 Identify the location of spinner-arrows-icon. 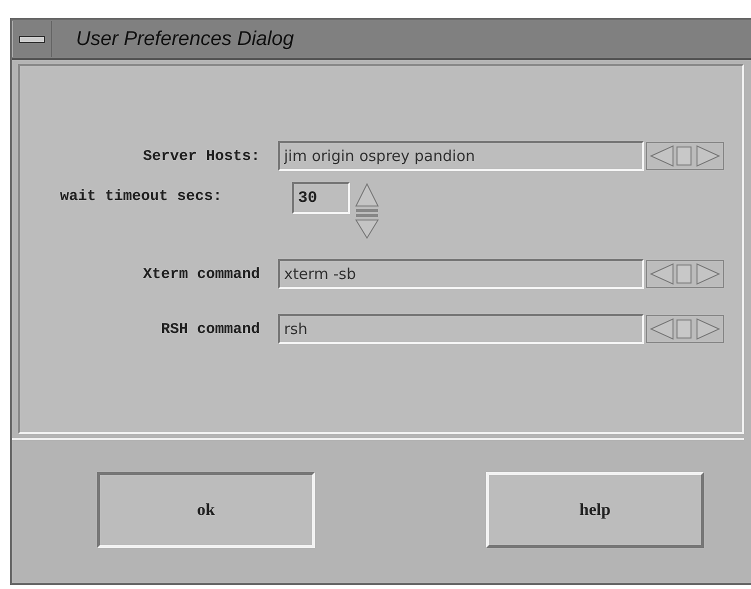
(367, 211).